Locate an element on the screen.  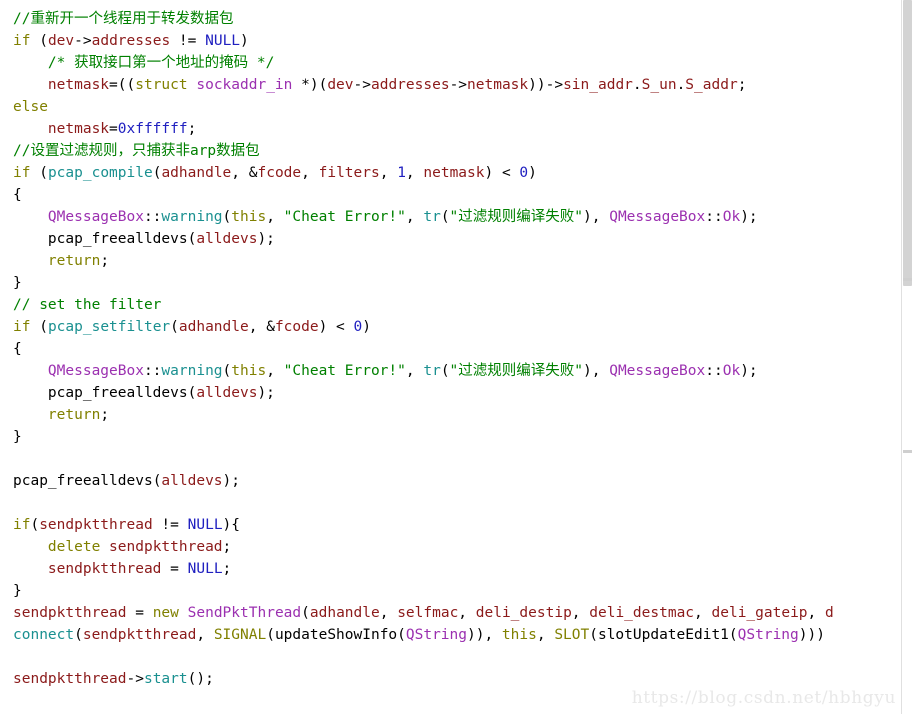
code-line: delete sendpktthread; is located at coordinates (456, 547).